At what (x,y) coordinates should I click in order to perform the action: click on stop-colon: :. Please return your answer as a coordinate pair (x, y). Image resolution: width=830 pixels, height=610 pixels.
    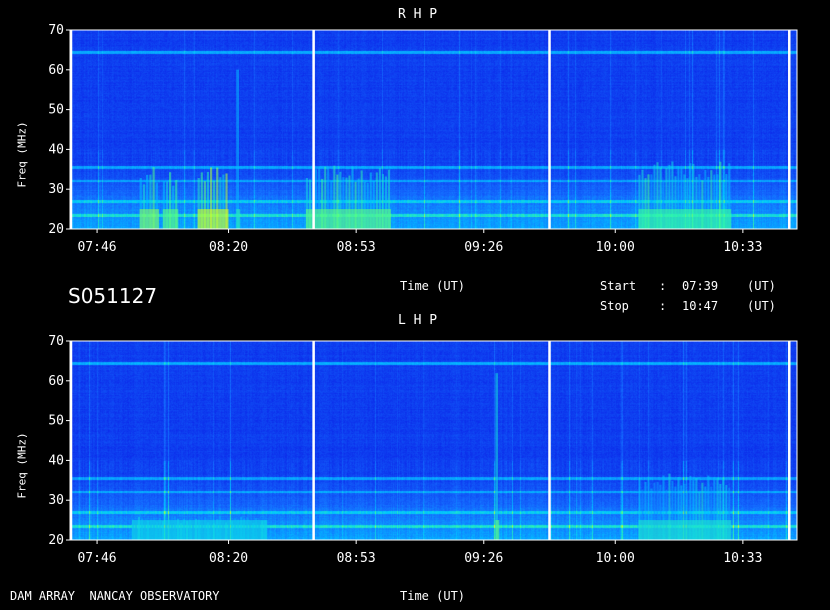
    Looking at the image, I should click on (663, 306).